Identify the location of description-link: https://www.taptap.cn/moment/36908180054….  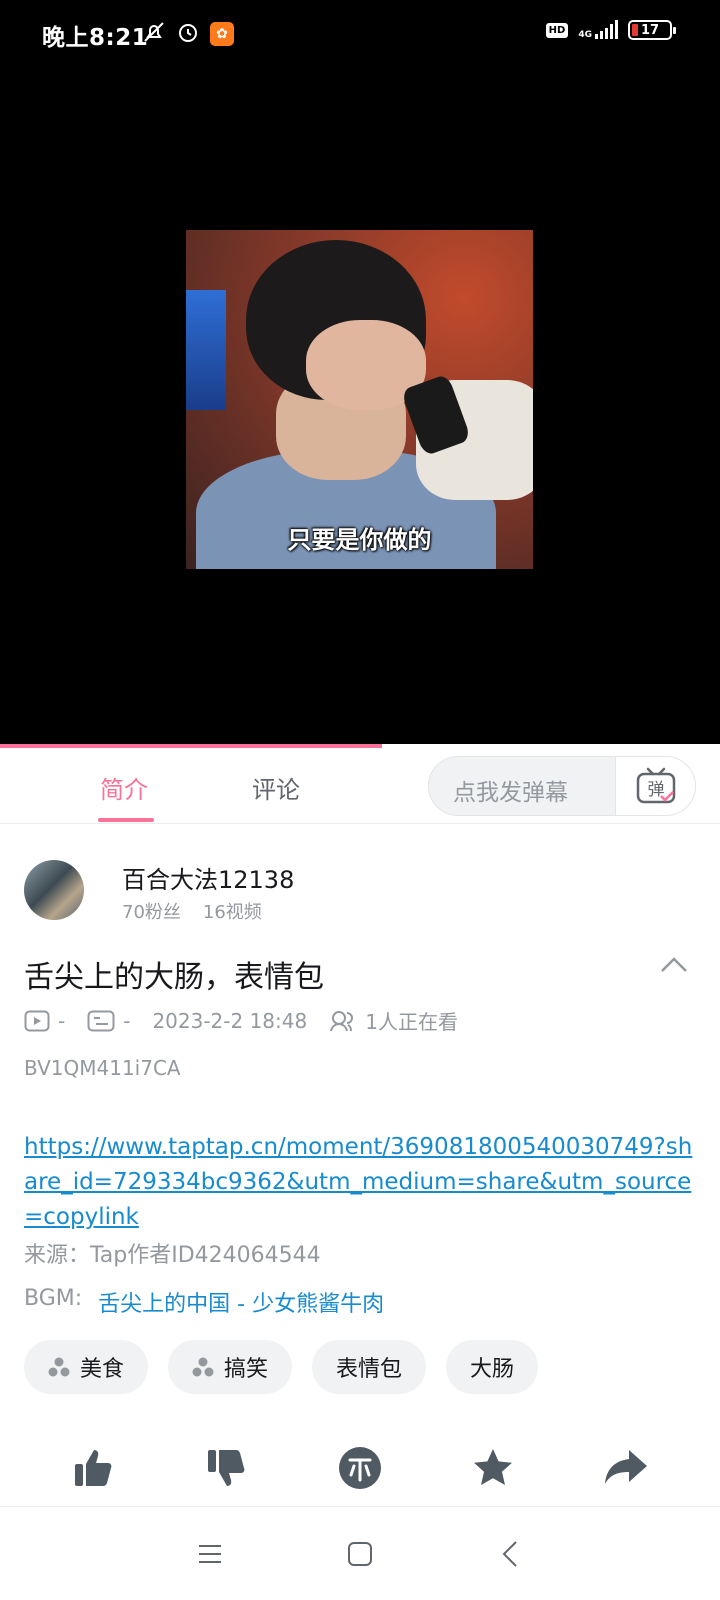
(364, 1182).